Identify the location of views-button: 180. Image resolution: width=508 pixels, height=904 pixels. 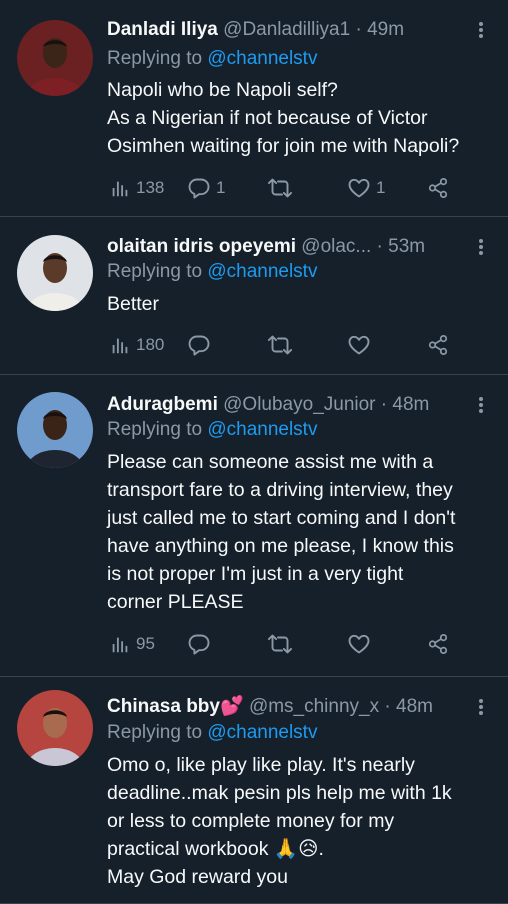
(136, 345).